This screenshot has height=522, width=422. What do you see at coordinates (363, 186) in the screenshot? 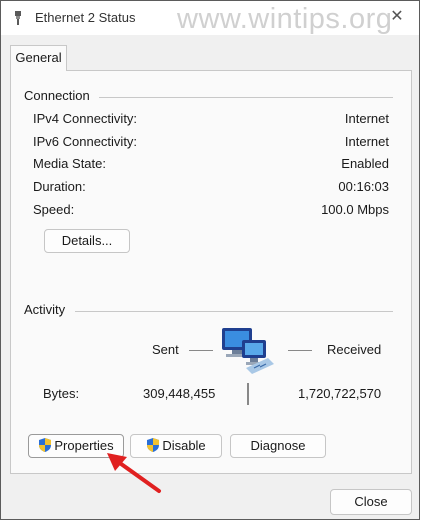
I see `duration-value: 00:16:03` at bounding box center [363, 186].